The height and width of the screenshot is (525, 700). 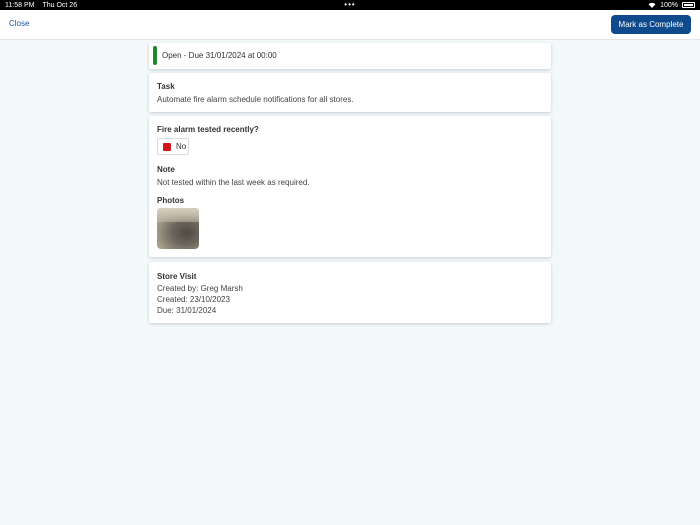 I want to click on answer-text: No, so click(x=181, y=146).